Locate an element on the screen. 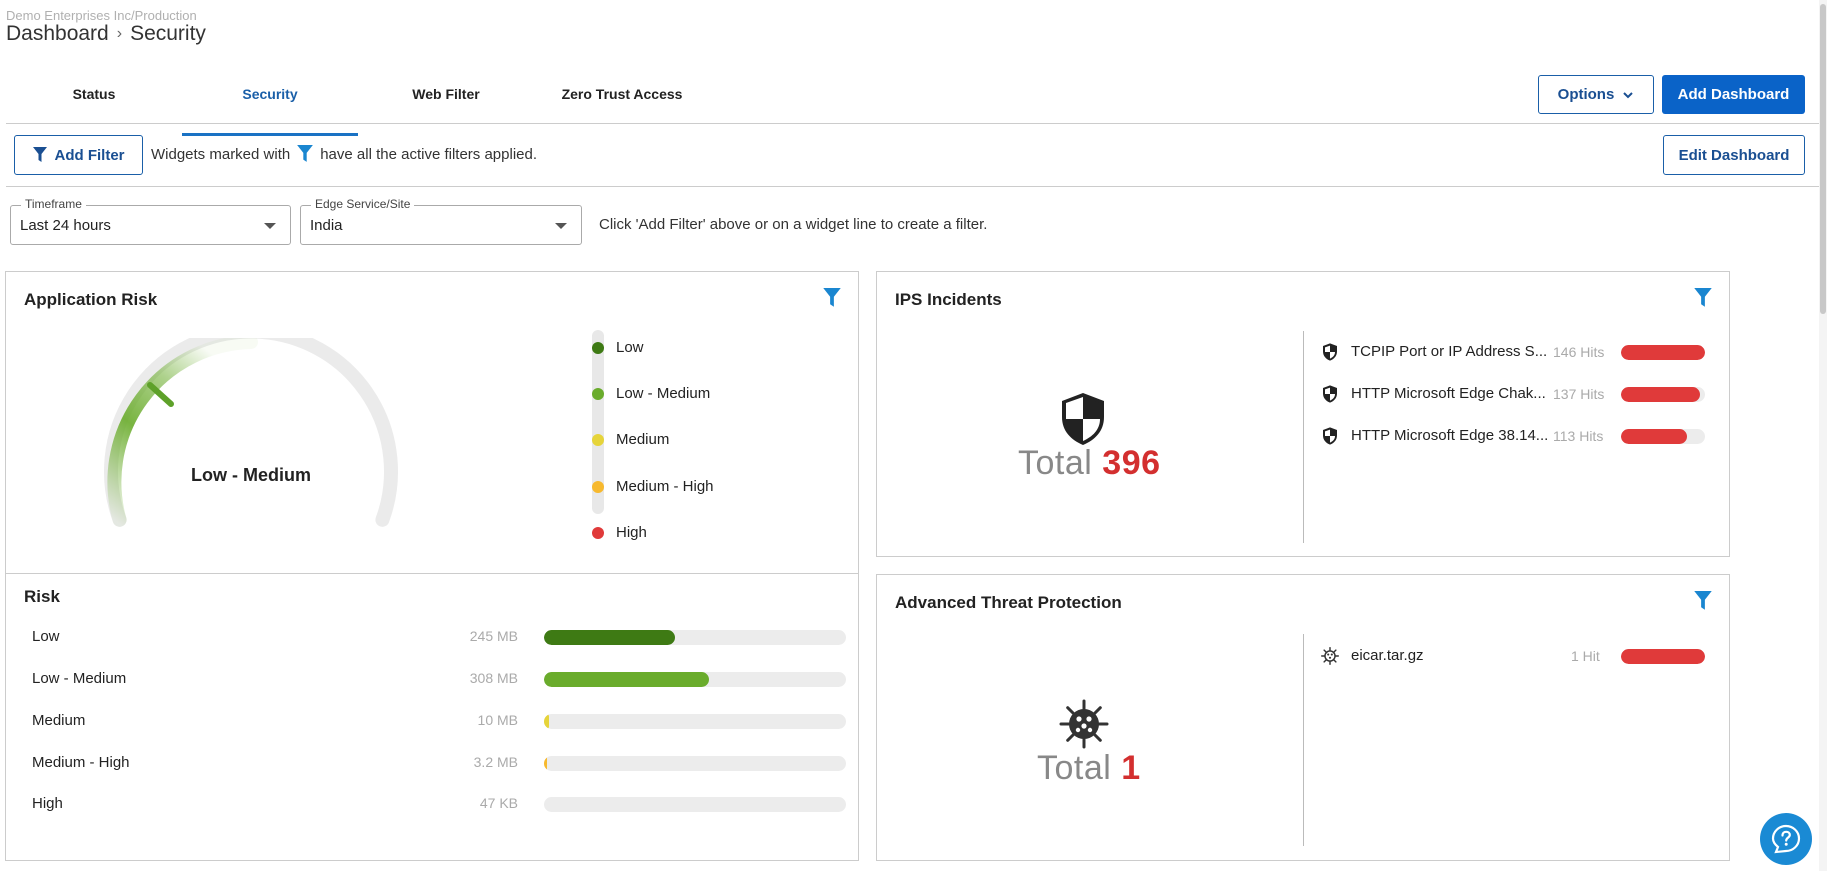 This screenshot has width=1827, height=871. scrollbar-thumb is located at coordinates (1823, 159).